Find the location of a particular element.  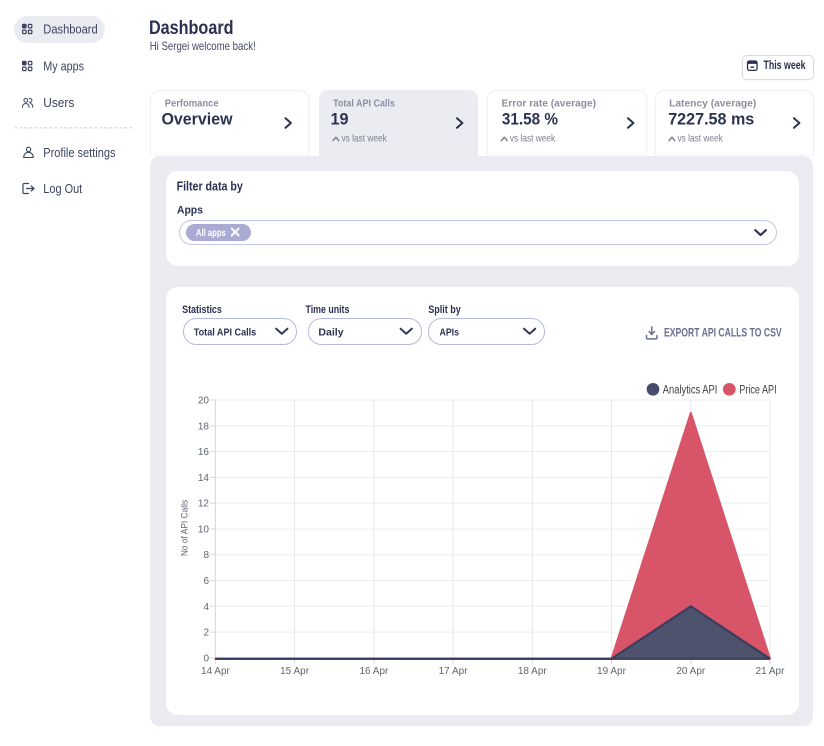

svg-text: Log Out is located at coordinates (62, 188).